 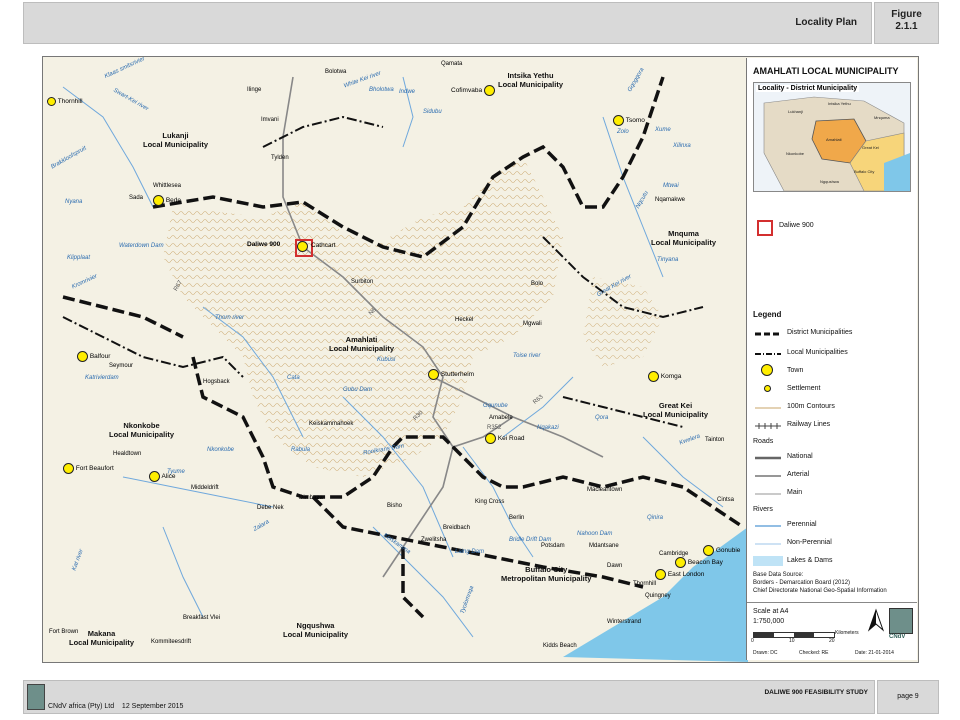 What do you see at coordinates (768, 561) in the screenshot?
I see `lakes-swatch` at bounding box center [768, 561].